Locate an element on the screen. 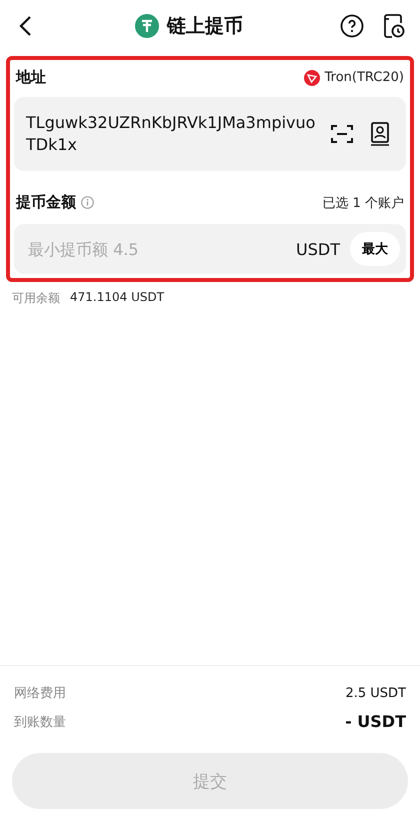 The height and width of the screenshot is (813, 420). amount-field: 最小提币额 4.5 USDT 最大 is located at coordinates (210, 249).